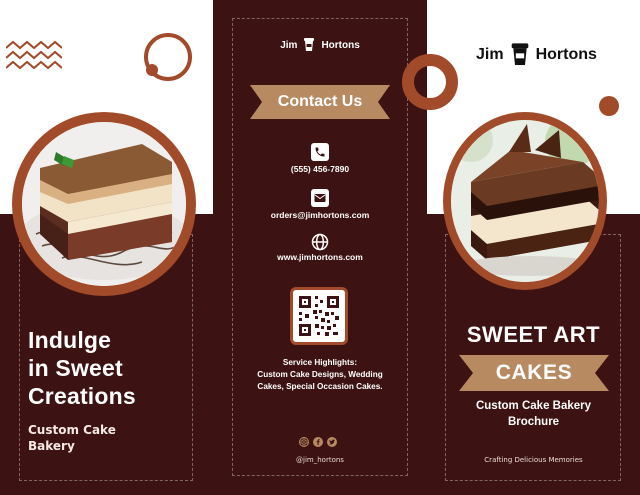 This screenshot has height=495, width=640. Describe the element at coordinates (104, 204) in the screenshot. I see `tiramisu-photo` at that location.